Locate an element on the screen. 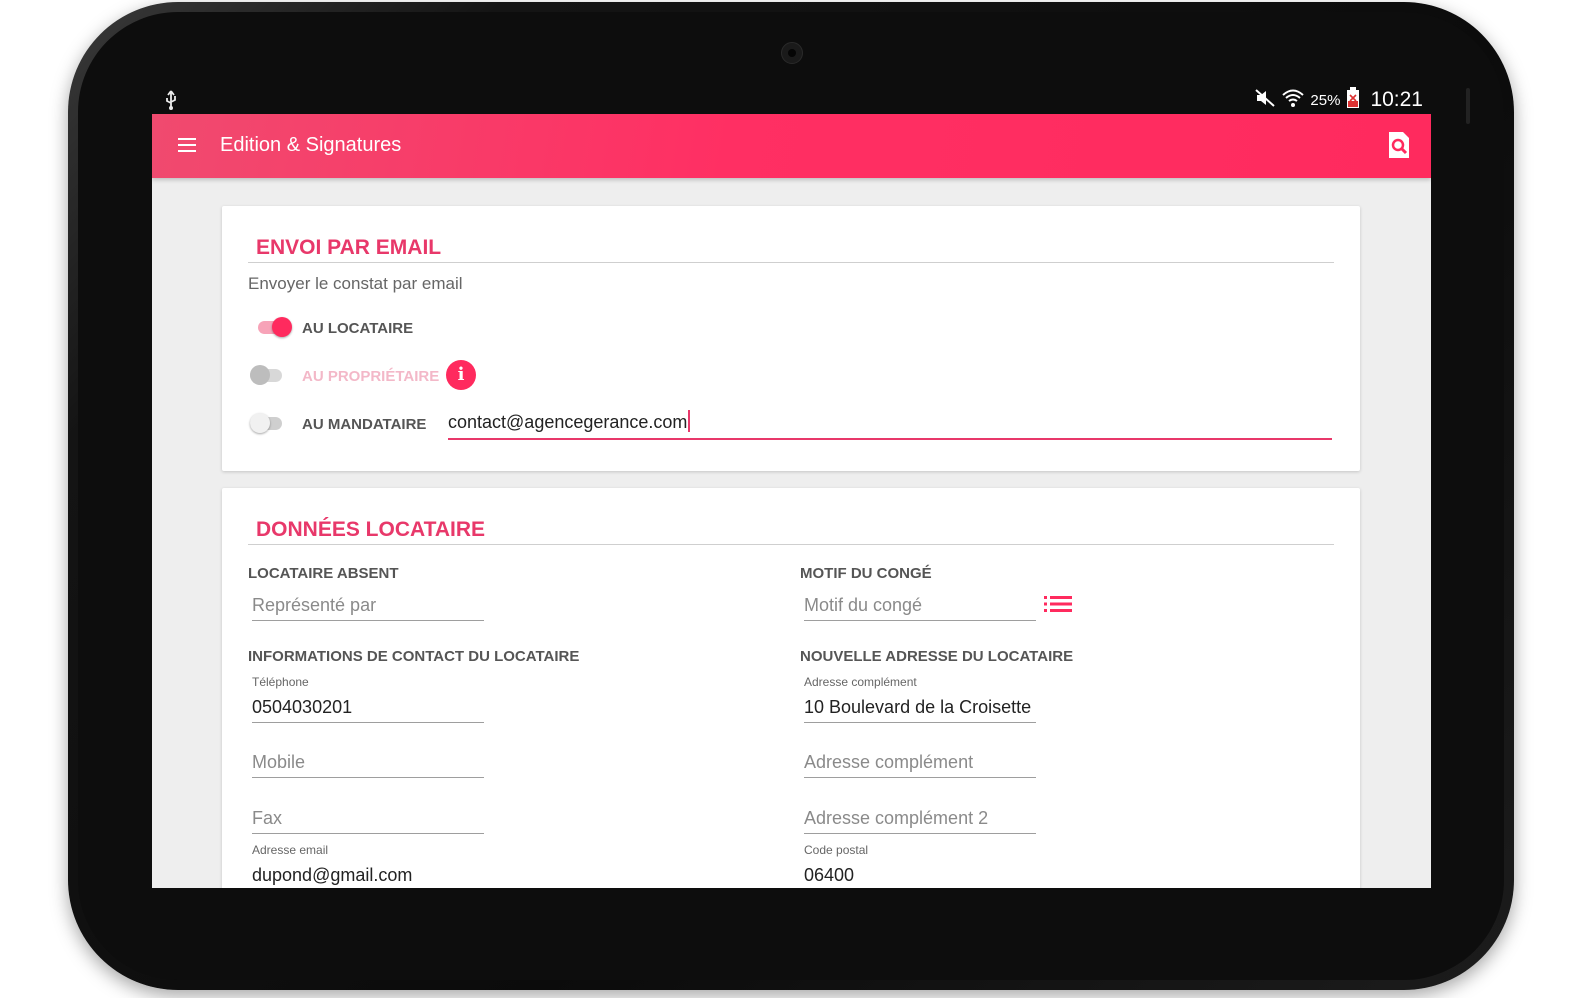 Image resolution: width=1569 pixels, height=998 pixels. mobile-field: Mobile is located at coordinates (368, 760).